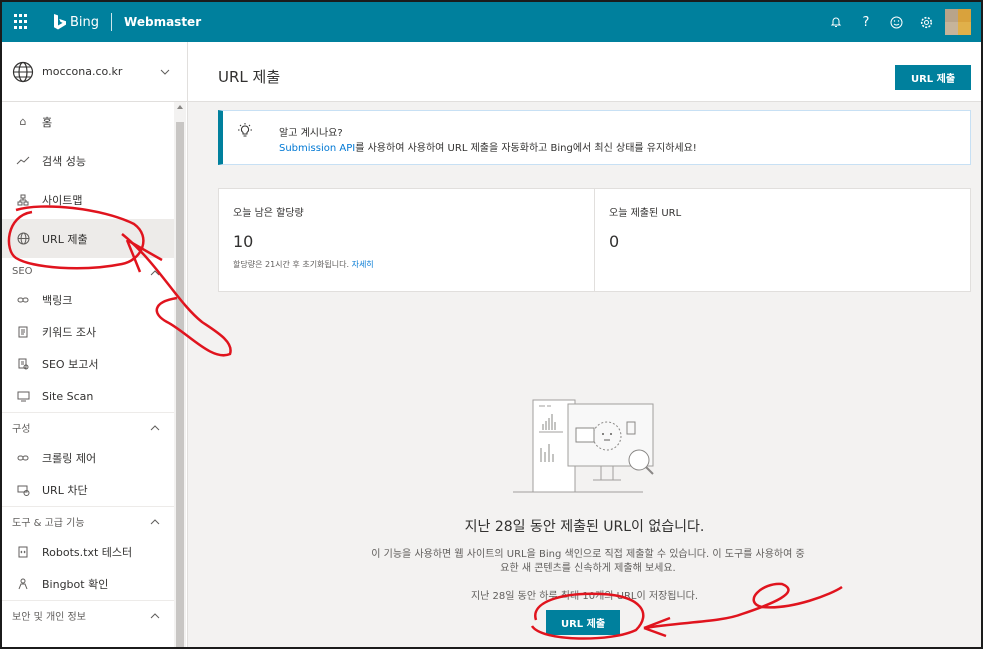 This screenshot has width=983, height=649. Describe the element at coordinates (23, 552) in the screenshot. I see `file-code-icon` at that location.